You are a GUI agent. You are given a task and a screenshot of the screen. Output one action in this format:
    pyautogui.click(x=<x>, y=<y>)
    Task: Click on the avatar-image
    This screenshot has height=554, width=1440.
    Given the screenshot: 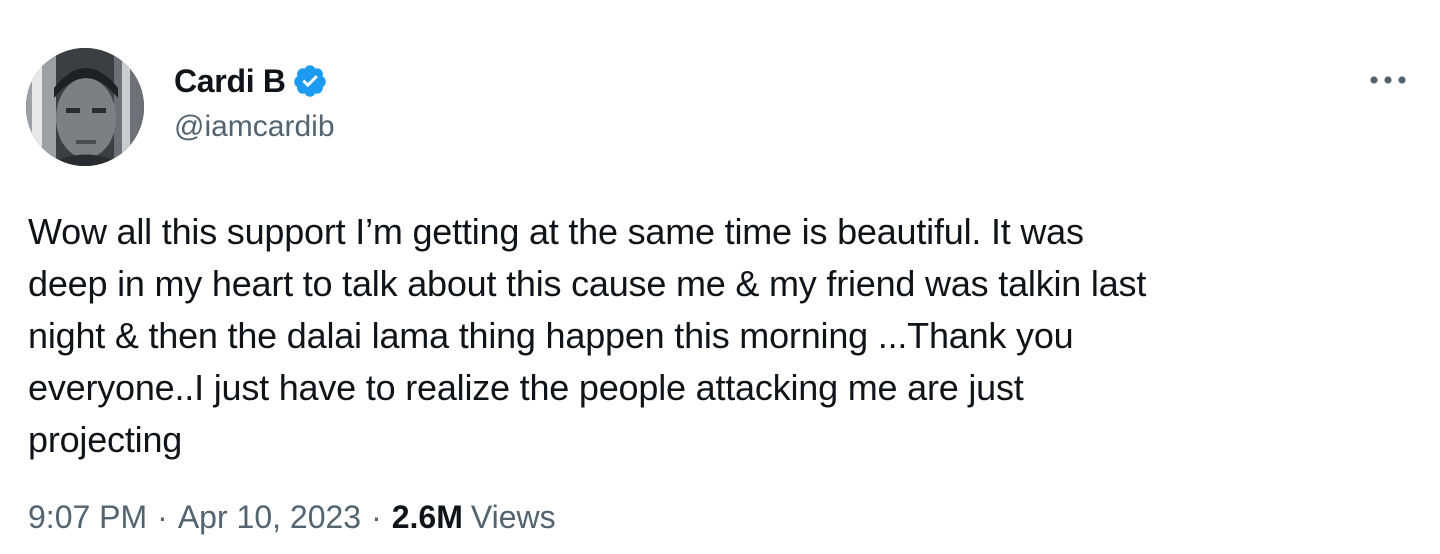 What is the action you would take?
    pyautogui.click(x=85, y=107)
    